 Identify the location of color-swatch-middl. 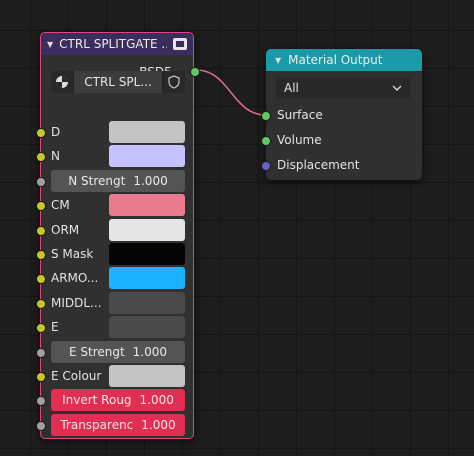
(147, 303).